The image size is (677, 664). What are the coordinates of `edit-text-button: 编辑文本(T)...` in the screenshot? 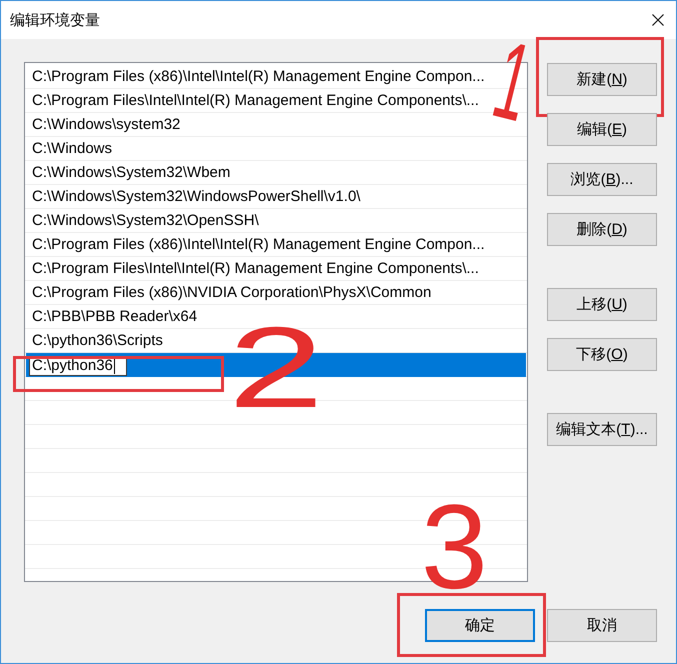 It's located at (602, 429).